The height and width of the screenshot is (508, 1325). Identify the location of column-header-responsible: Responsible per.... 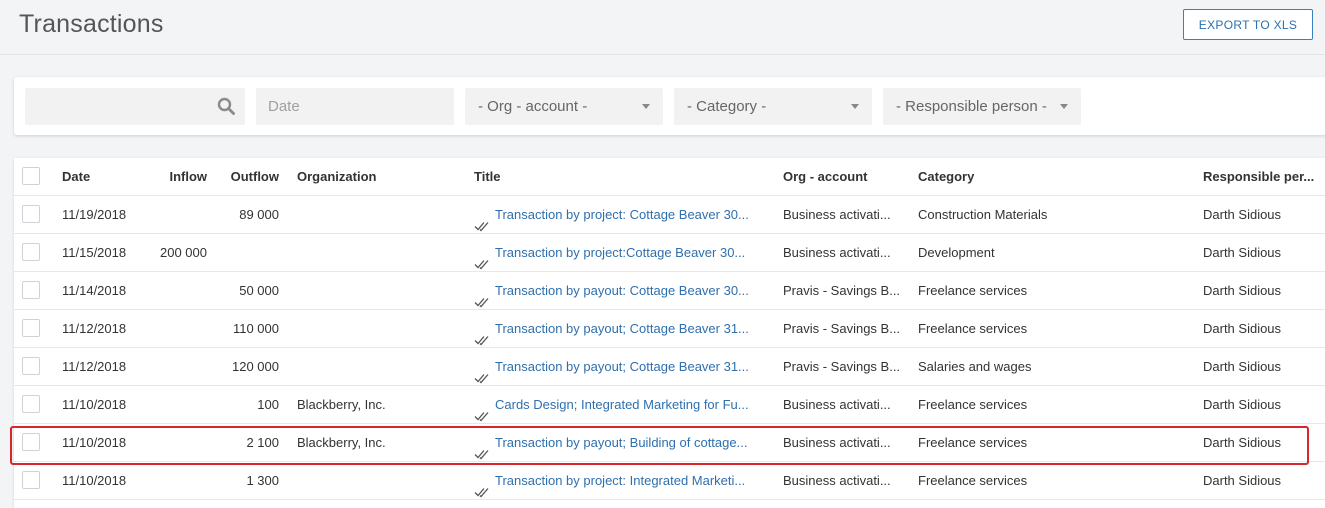
(1260, 176).